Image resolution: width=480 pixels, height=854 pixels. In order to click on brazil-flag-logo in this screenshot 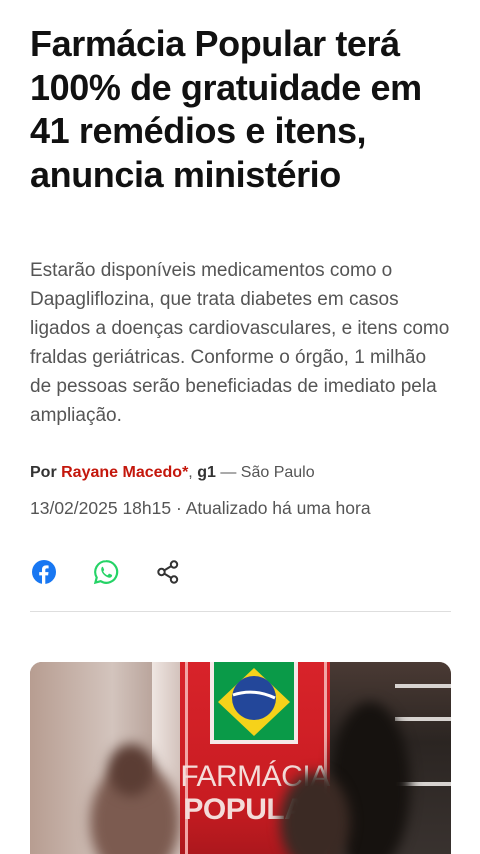, I will do `click(254, 703)`.